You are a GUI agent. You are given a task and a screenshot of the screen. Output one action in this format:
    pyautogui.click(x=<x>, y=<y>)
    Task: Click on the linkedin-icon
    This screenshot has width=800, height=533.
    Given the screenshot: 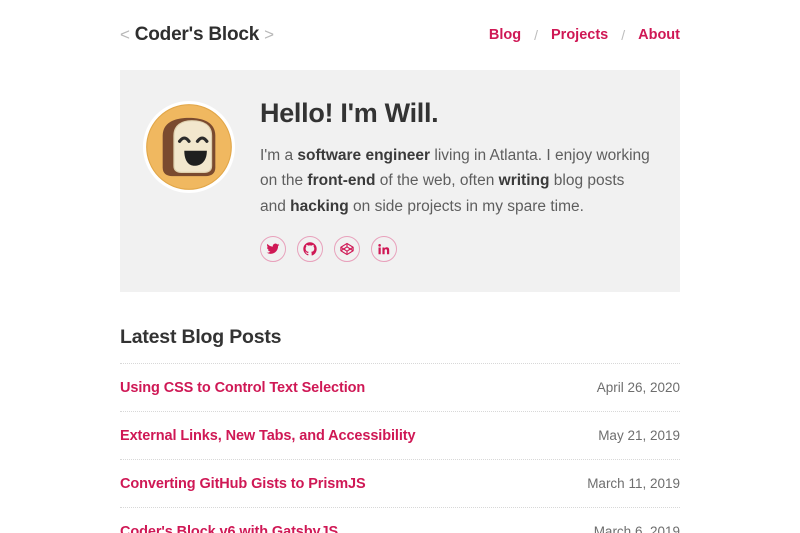 What is the action you would take?
    pyautogui.click(x=384, y=248)
    